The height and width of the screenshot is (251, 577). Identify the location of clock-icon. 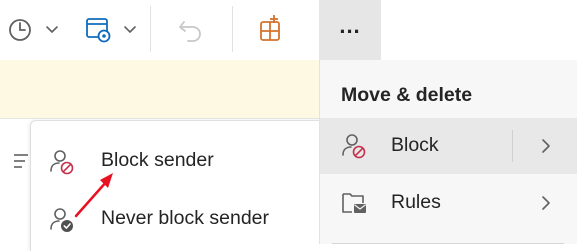
(33, 30).